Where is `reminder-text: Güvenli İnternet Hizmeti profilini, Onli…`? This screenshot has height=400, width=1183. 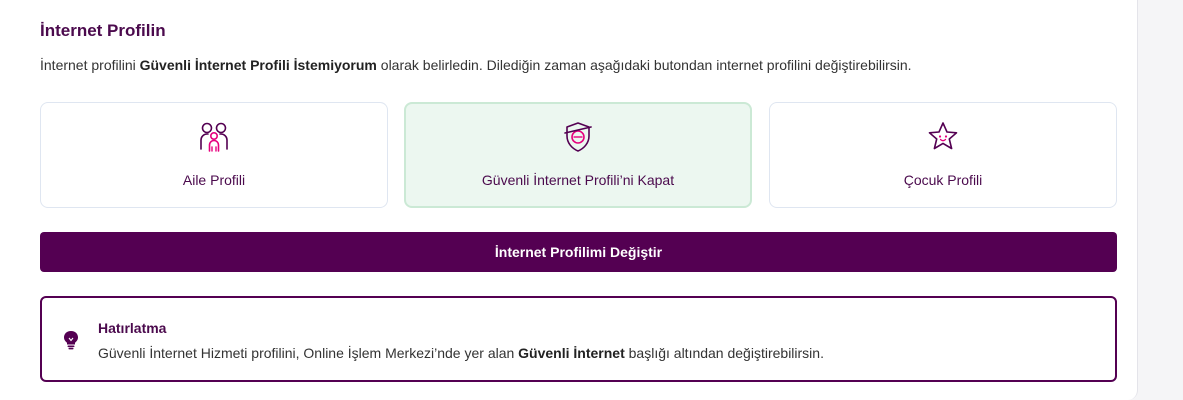 reminder-text: Güvenli İnternet Hizmeti profilini, Onli… is located at coordinates (461, 353).